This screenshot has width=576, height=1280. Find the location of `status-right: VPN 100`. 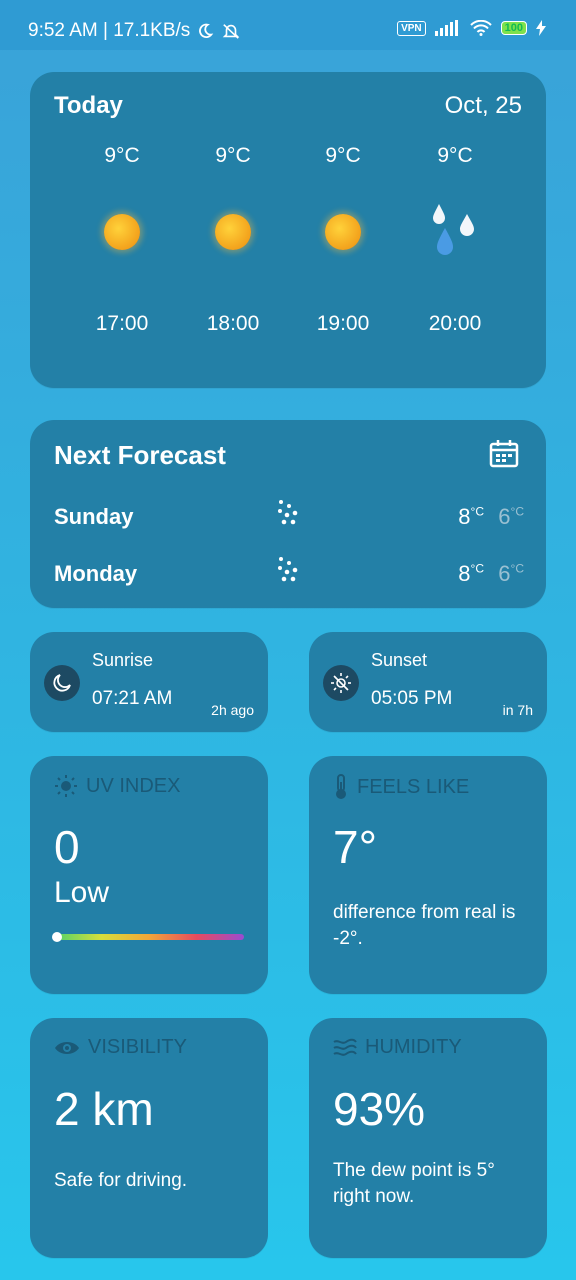

status-right: VPN 100 is located at coordinates (471, 28).